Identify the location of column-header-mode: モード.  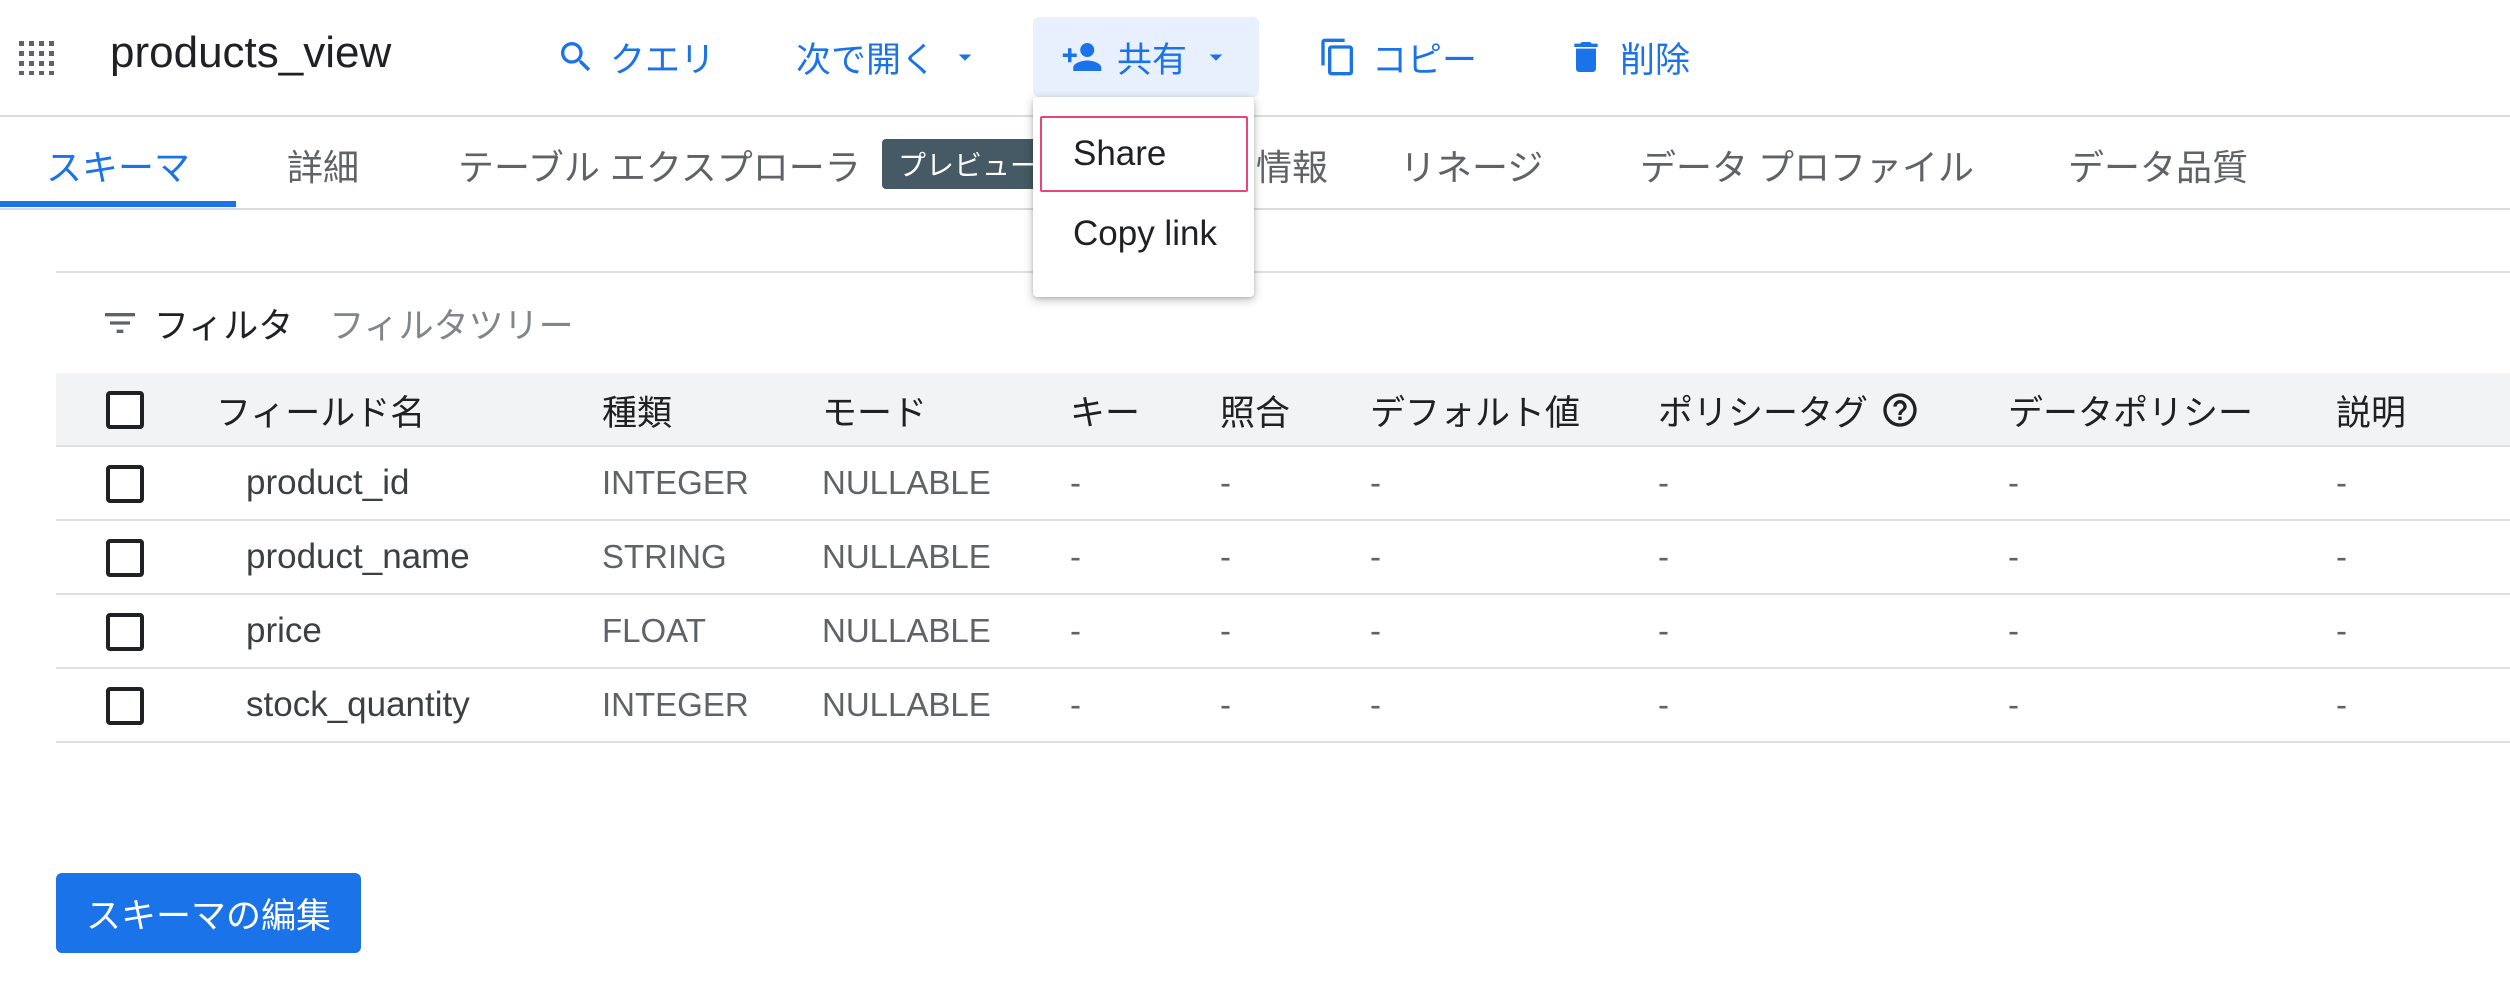
(874, 410).